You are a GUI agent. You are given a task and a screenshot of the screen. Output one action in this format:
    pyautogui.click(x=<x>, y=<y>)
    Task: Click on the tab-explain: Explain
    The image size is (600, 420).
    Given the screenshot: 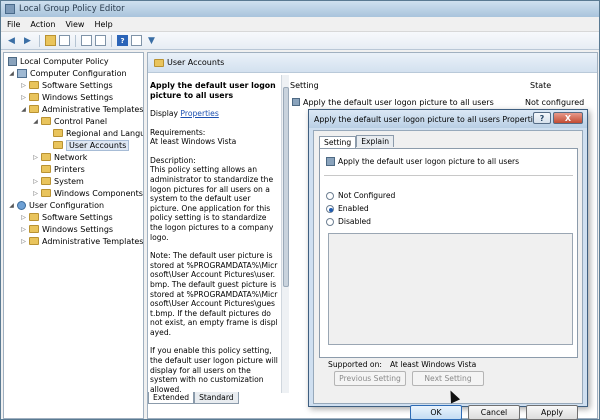 What is the action you would take?
    pyautogui.click(x=375, y=141)
    